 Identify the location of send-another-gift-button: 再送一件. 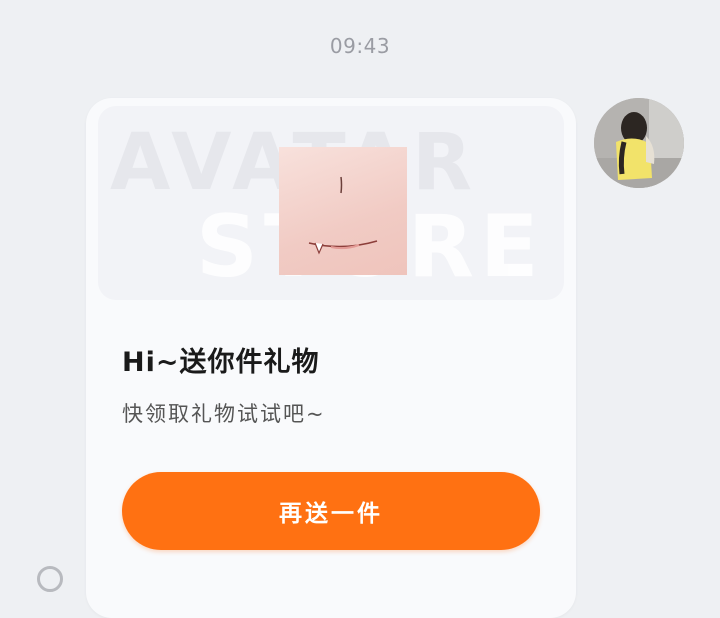
(331, 511).